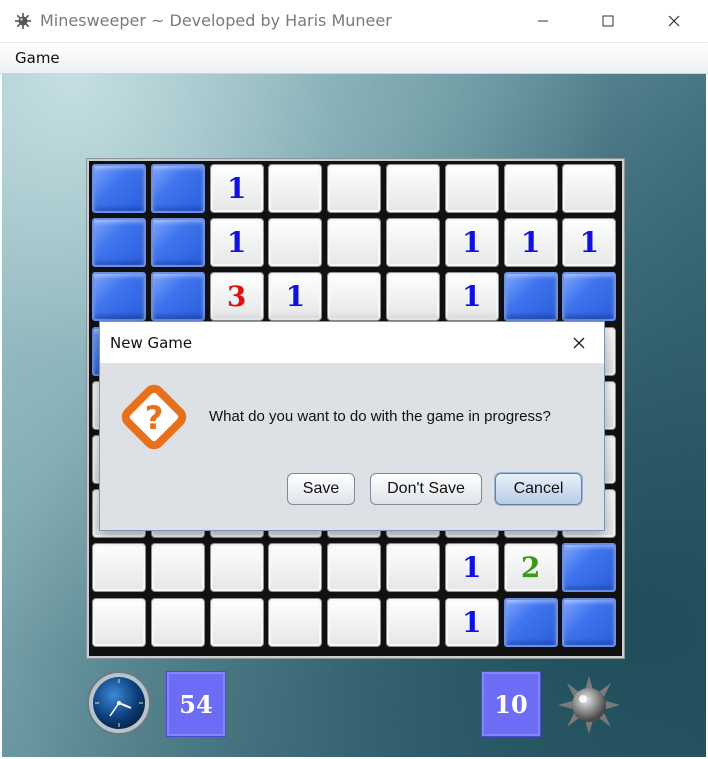 The height and width of the screenshot is (759, 708). Describe the element at coordinates (352, 342) in the screenshot. I see `dialog-title-bar: New Game` at that location.